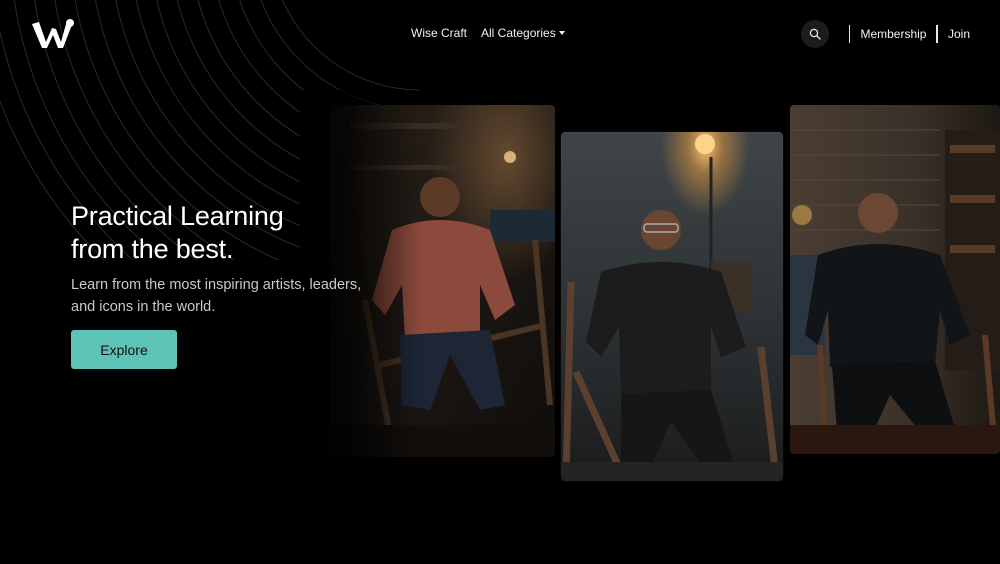 This screenshot has width=1000, height=564. I want to click on search-button, so click(814, 34).